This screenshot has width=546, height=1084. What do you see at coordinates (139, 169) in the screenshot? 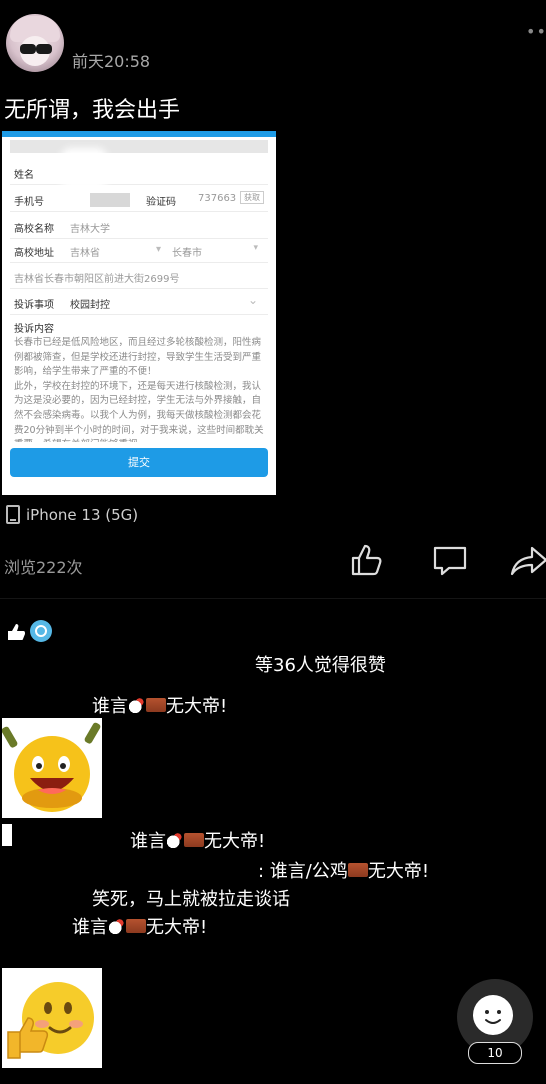
I see `form-row-name: 姓名` at bounding box center [139, 169].